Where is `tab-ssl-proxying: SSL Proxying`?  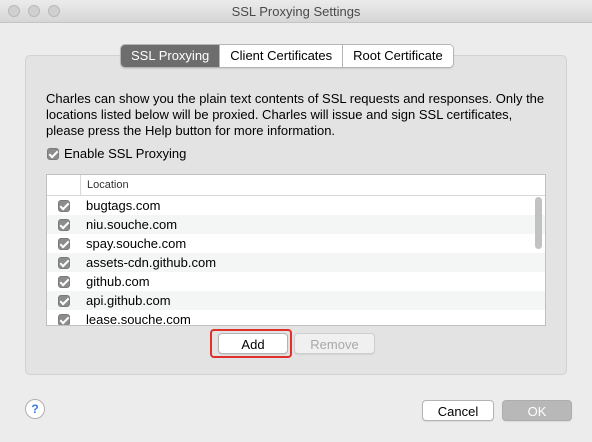
tab-ssl-proxying: SSL Proxying is located at coordinates (171, 56).